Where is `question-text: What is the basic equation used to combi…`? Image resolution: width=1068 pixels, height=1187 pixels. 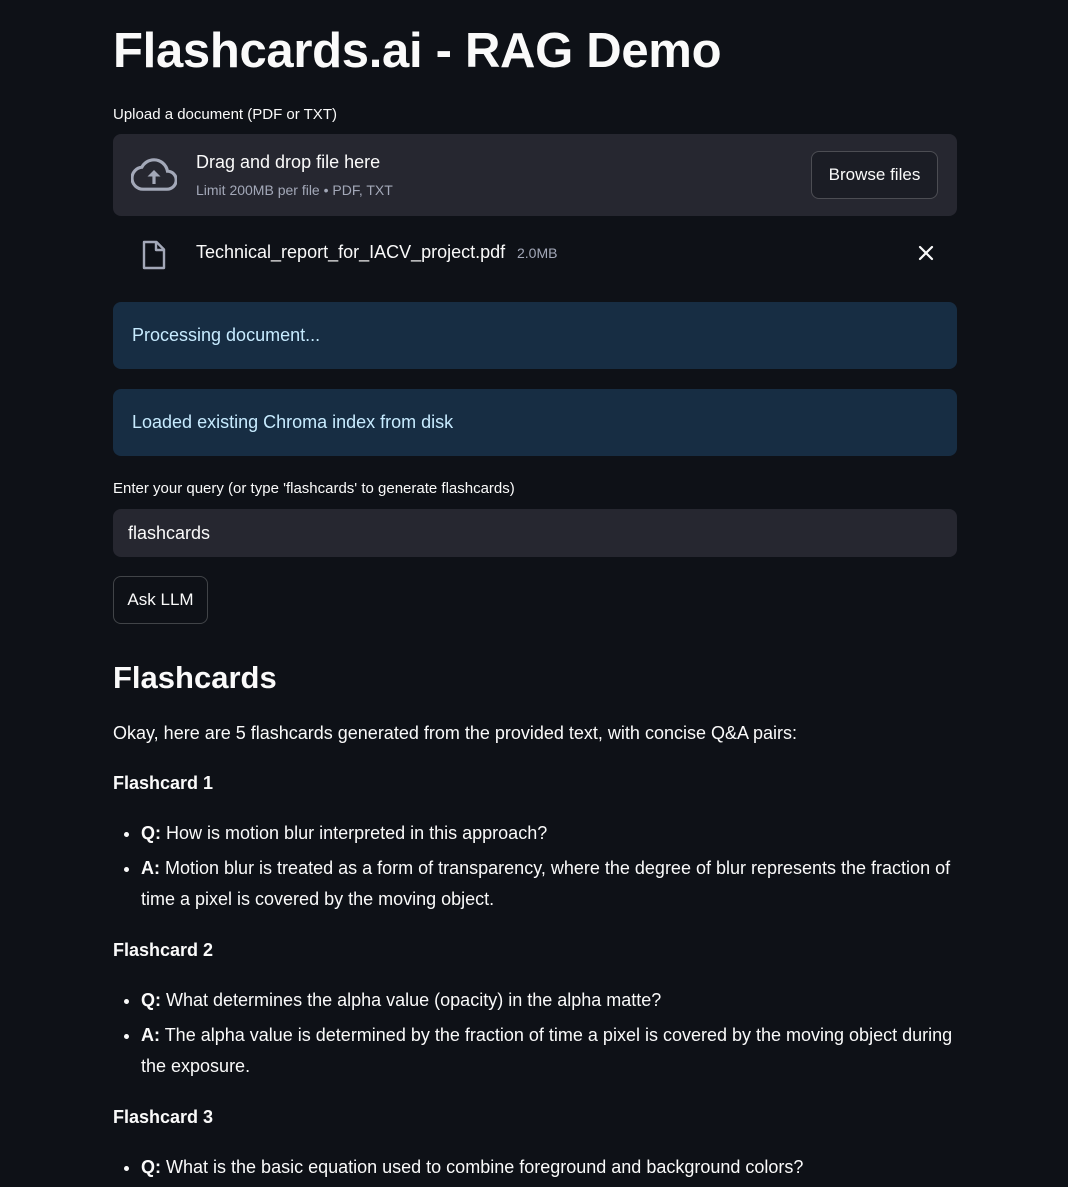 question-text: What is the basic equation used to combi… is located at coordinates (485, 1167).